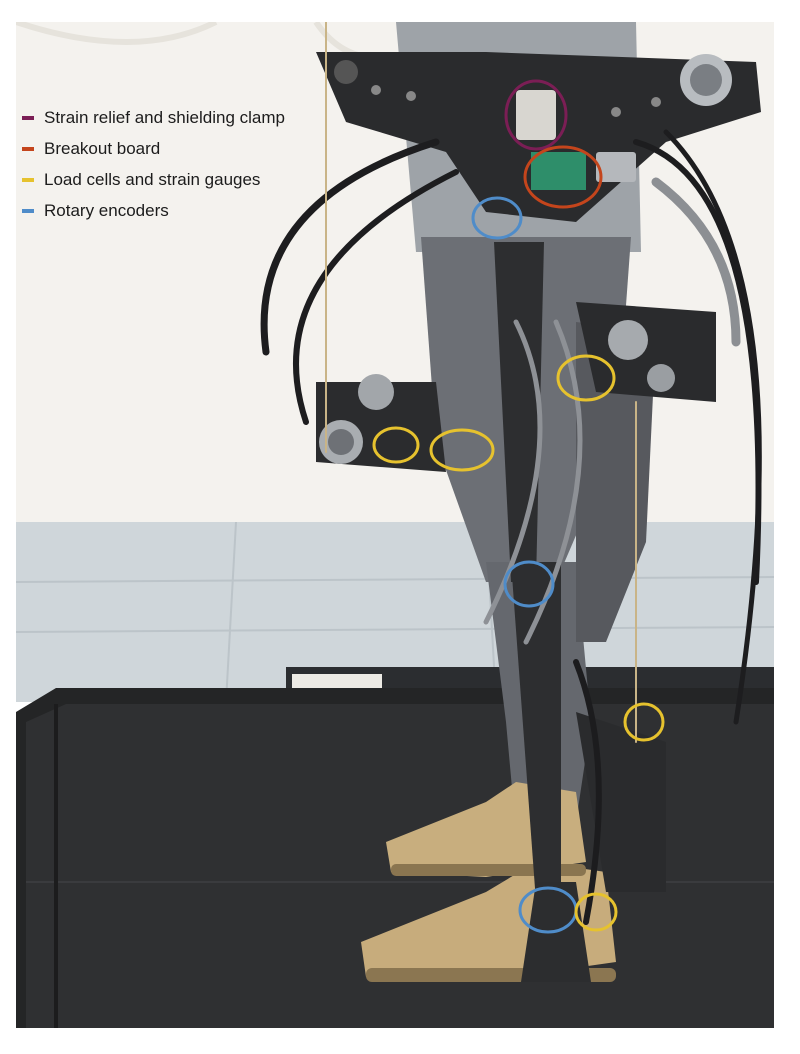  What do you see at coordinates (536, 115) in the screenshot?
I see `shielding-clamp` at bounding box center [536, 115].